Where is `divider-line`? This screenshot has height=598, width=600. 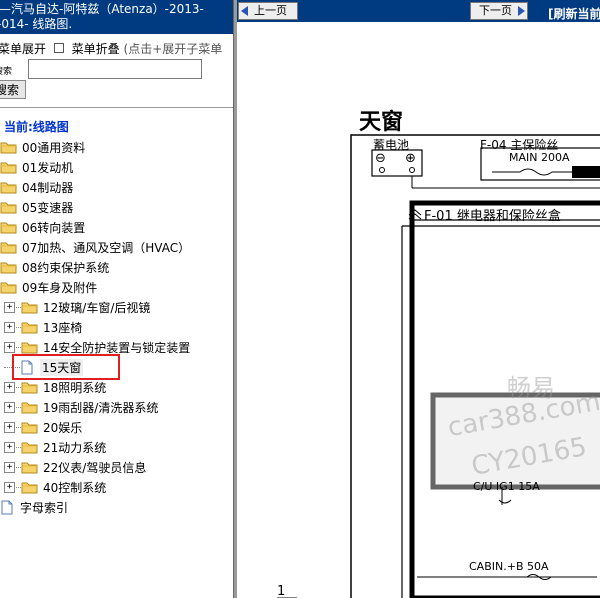
divider-line is located at coordinates (116, 107).